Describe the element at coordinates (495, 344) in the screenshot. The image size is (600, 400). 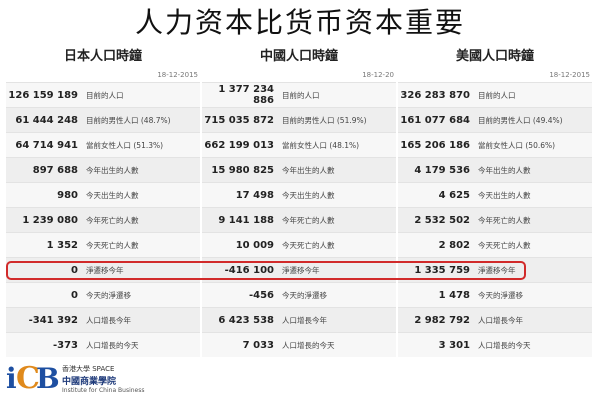
I see `table-row: 3 301 人口增長的今天` at that location.